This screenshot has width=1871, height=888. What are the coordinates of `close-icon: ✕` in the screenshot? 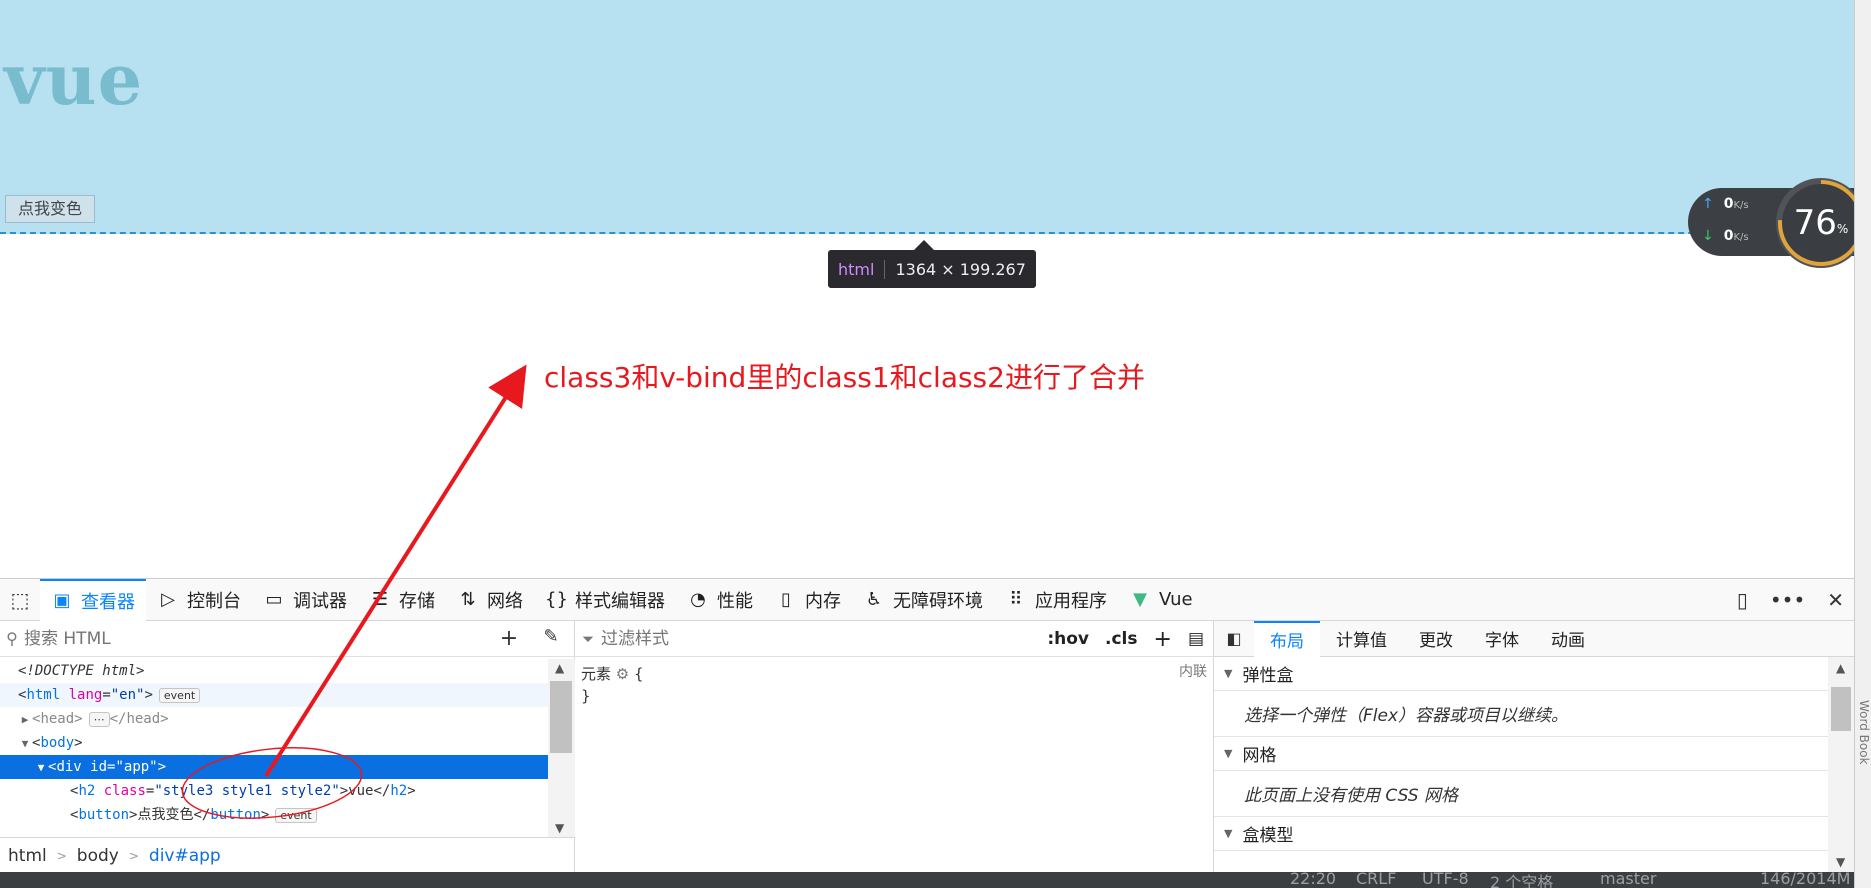 It's located at (1835, 600).